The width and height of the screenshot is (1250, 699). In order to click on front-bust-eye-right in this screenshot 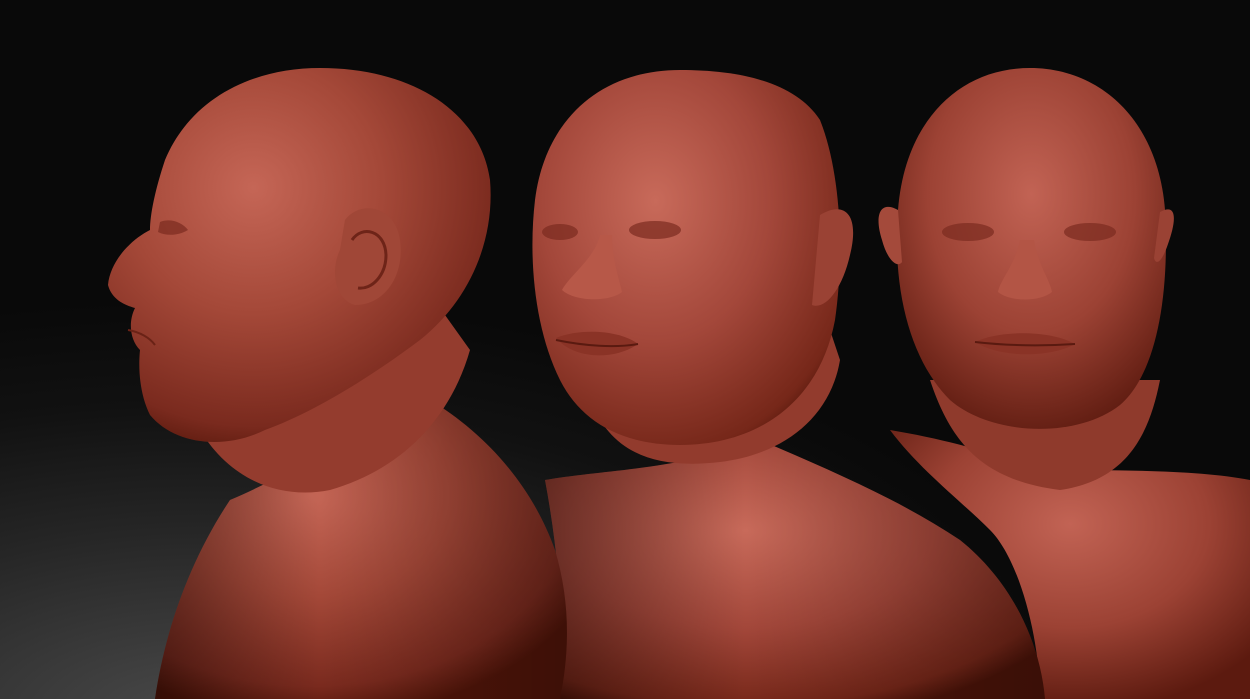, I will do `click(1090, 232)`.